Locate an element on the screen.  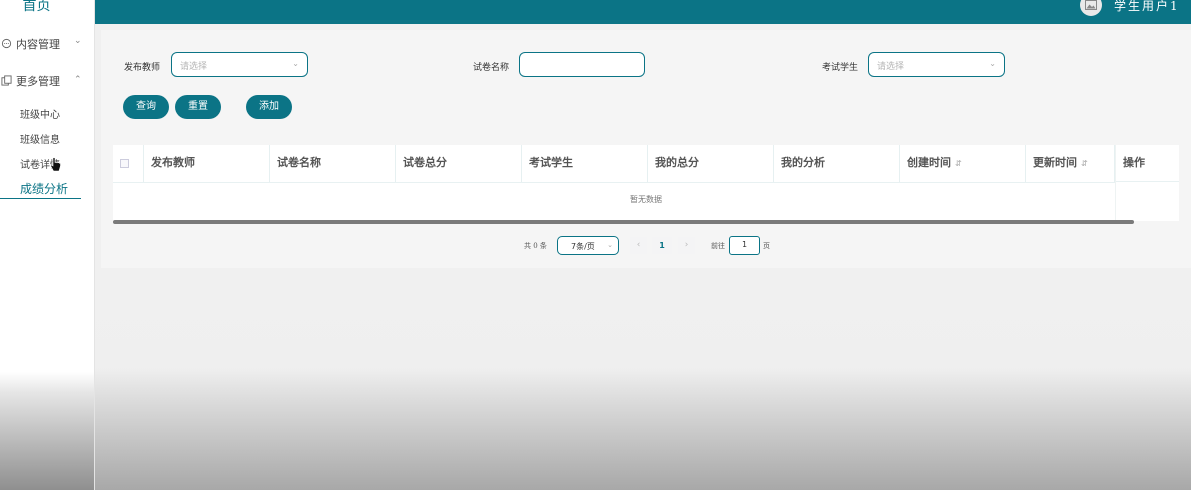
paper-name-input is located at coordinates (582, 64).